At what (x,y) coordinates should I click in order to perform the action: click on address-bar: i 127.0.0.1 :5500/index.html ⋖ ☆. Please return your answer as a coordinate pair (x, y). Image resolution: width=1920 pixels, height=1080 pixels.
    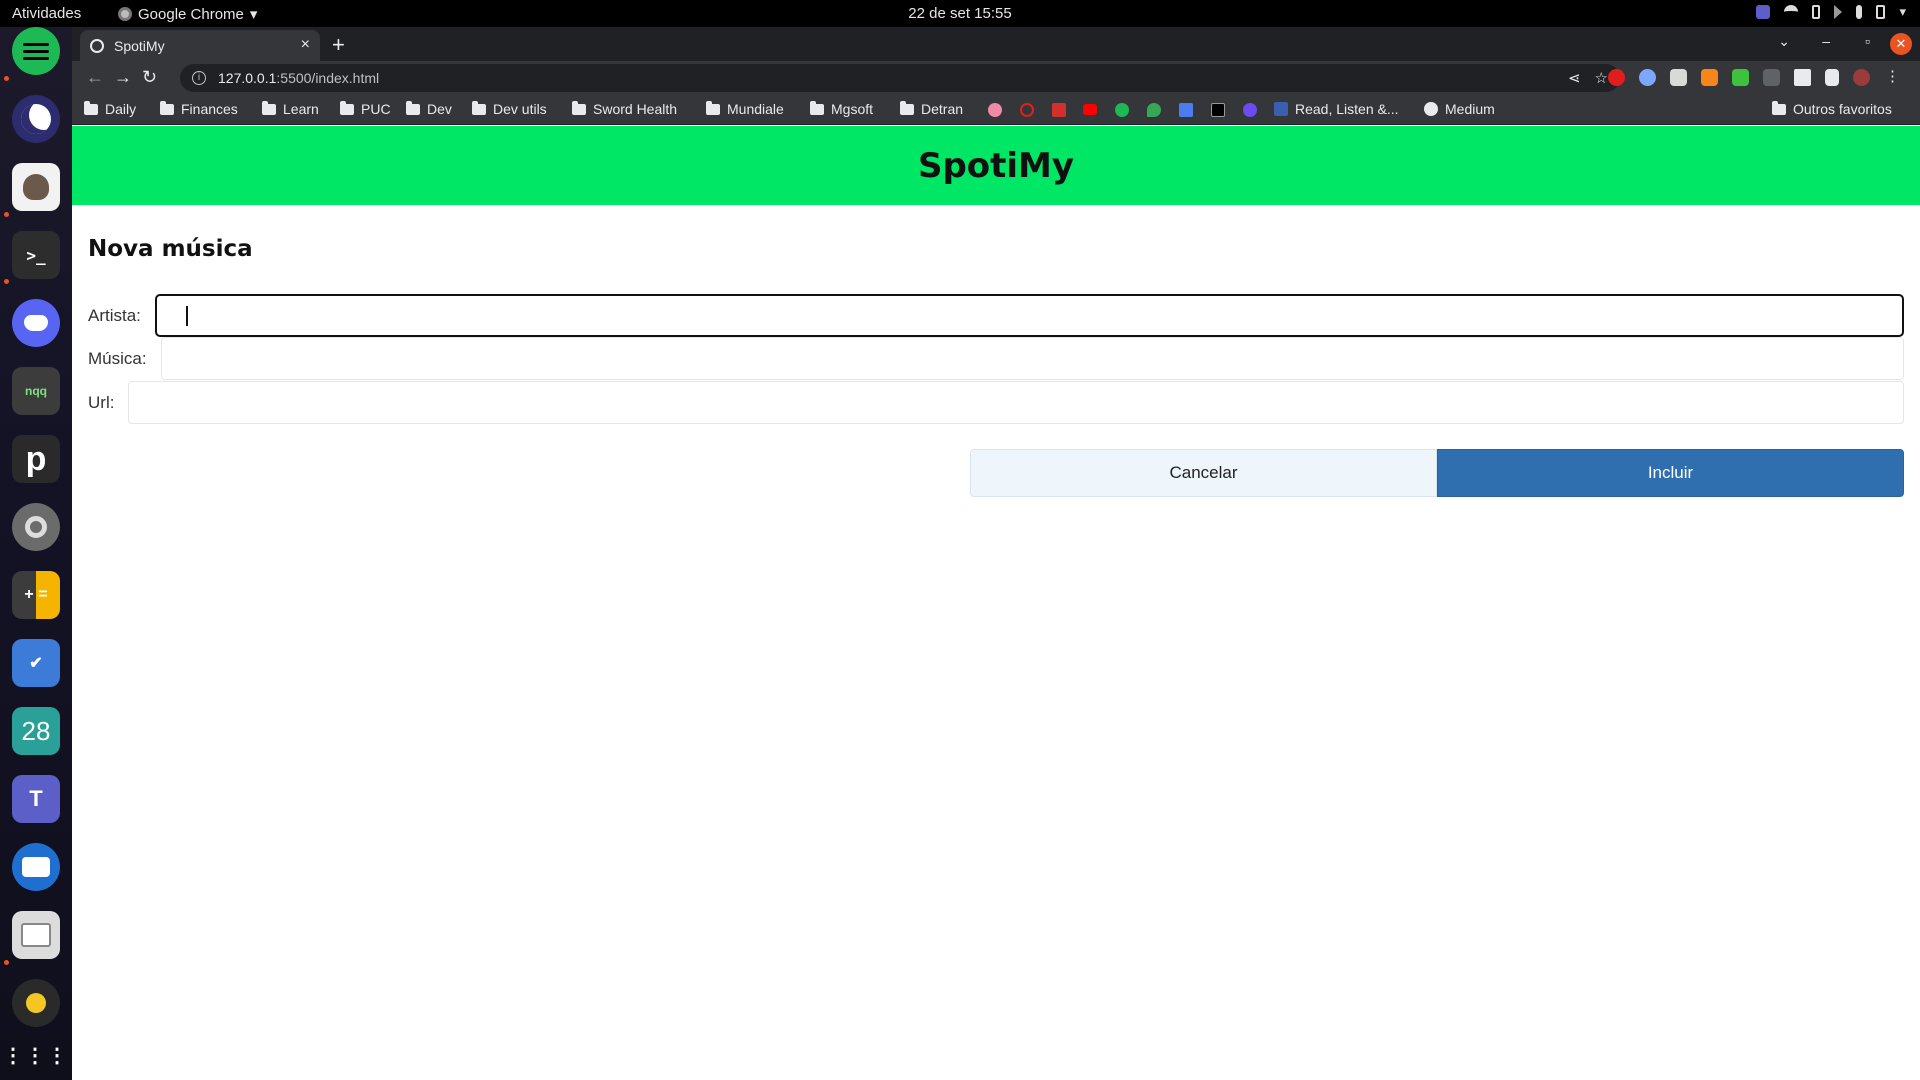
    Looking at the image, I should click on (900, 78).